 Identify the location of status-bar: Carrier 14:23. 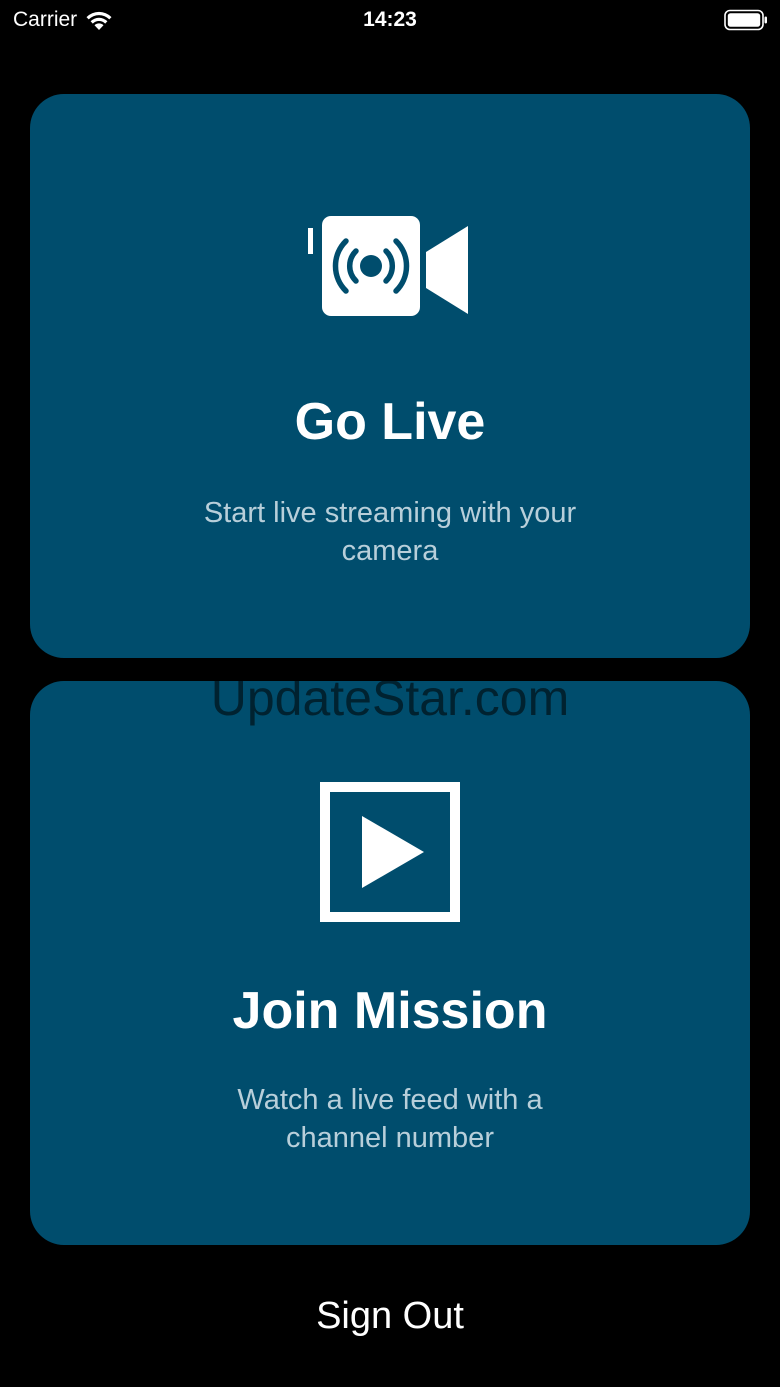
(390, 20).